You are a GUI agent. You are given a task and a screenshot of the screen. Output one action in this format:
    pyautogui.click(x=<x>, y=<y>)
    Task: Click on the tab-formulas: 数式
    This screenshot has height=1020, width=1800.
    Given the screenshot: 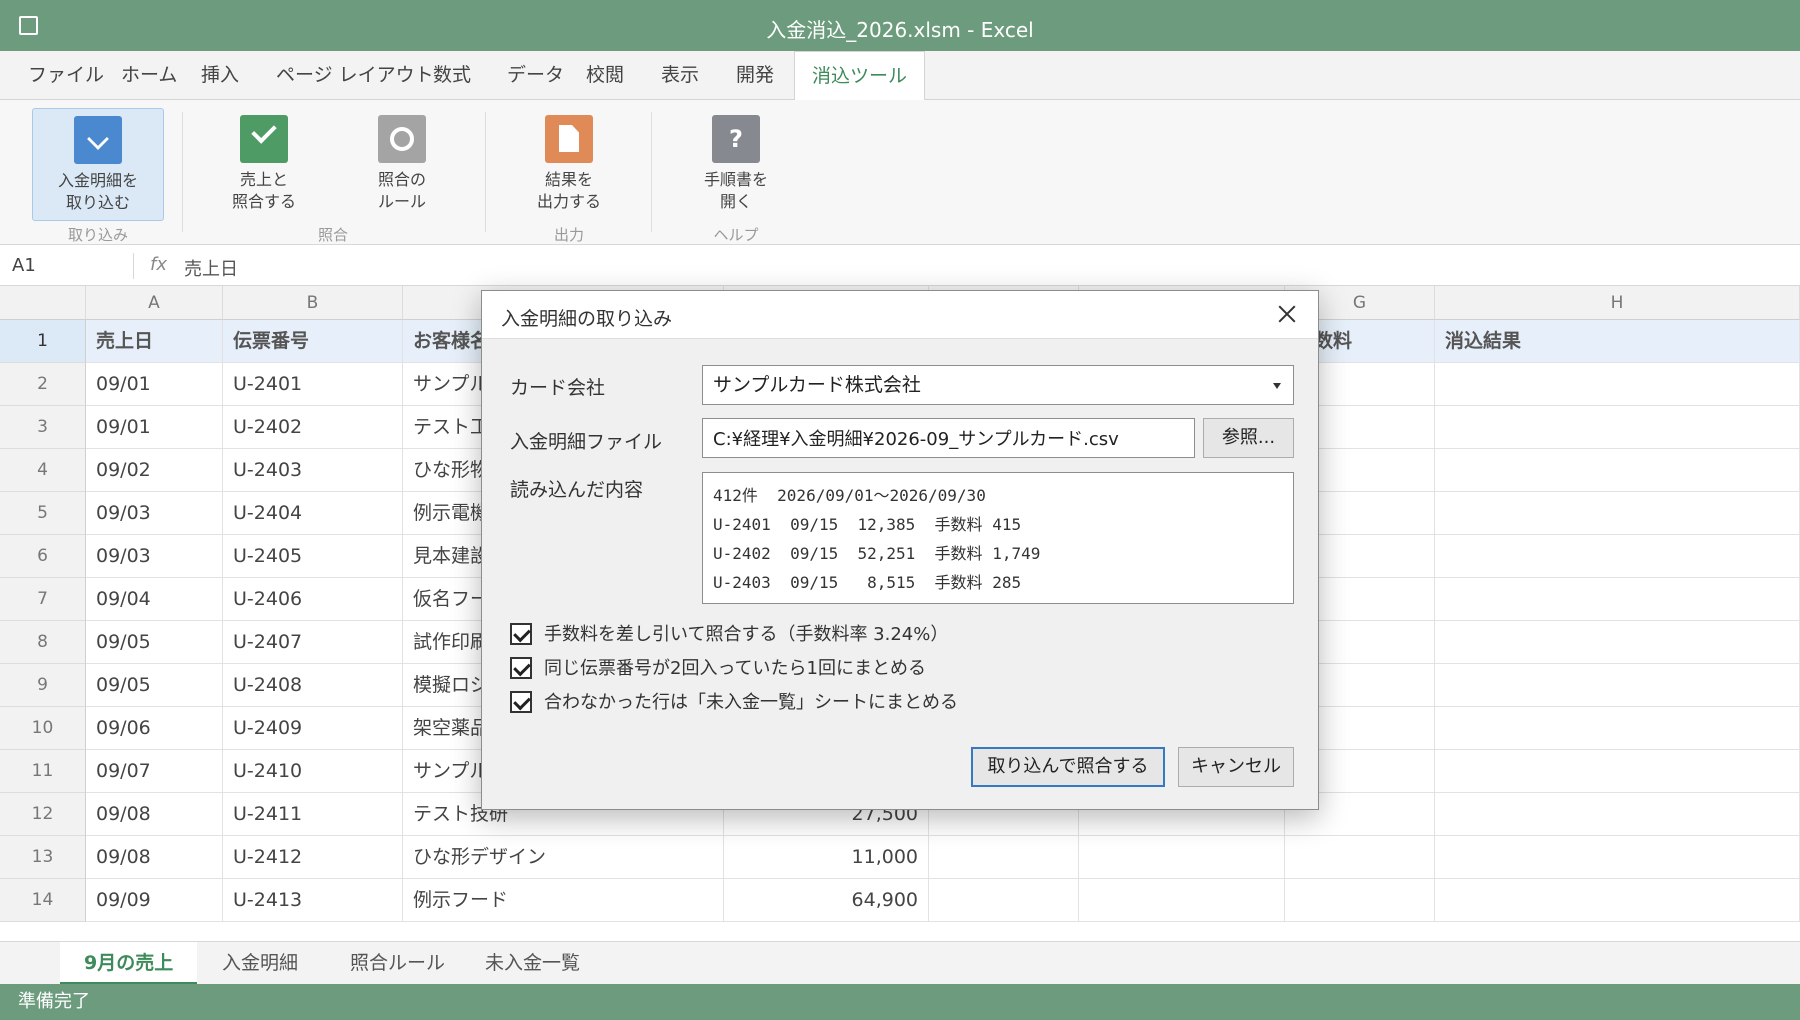 What is the action you would take?
    pyautogui.click(x=452, y=75)
    